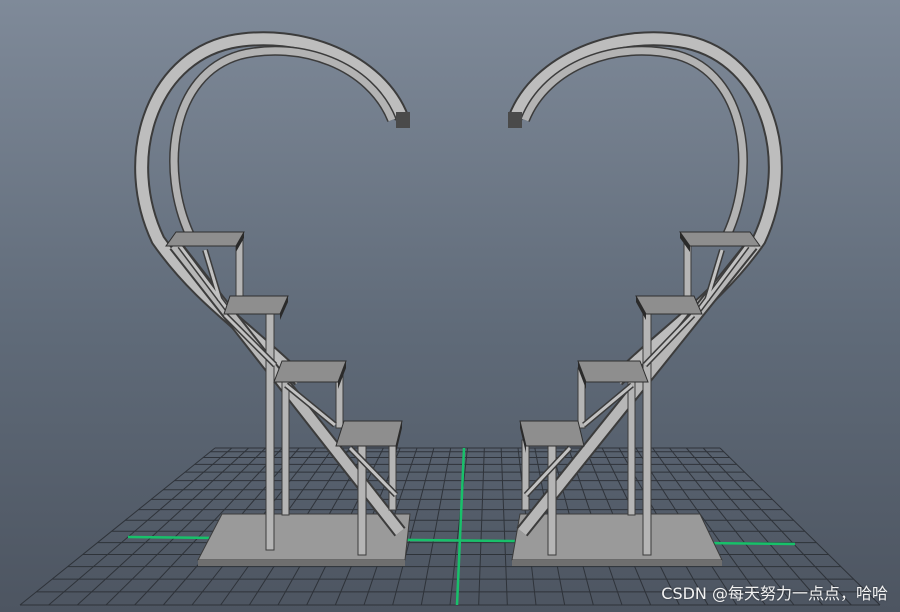 This screenshot has height=612, width=900. Describe the element at coordinates (285, 447) in the screenshot. I see `post-left-c` at that location.